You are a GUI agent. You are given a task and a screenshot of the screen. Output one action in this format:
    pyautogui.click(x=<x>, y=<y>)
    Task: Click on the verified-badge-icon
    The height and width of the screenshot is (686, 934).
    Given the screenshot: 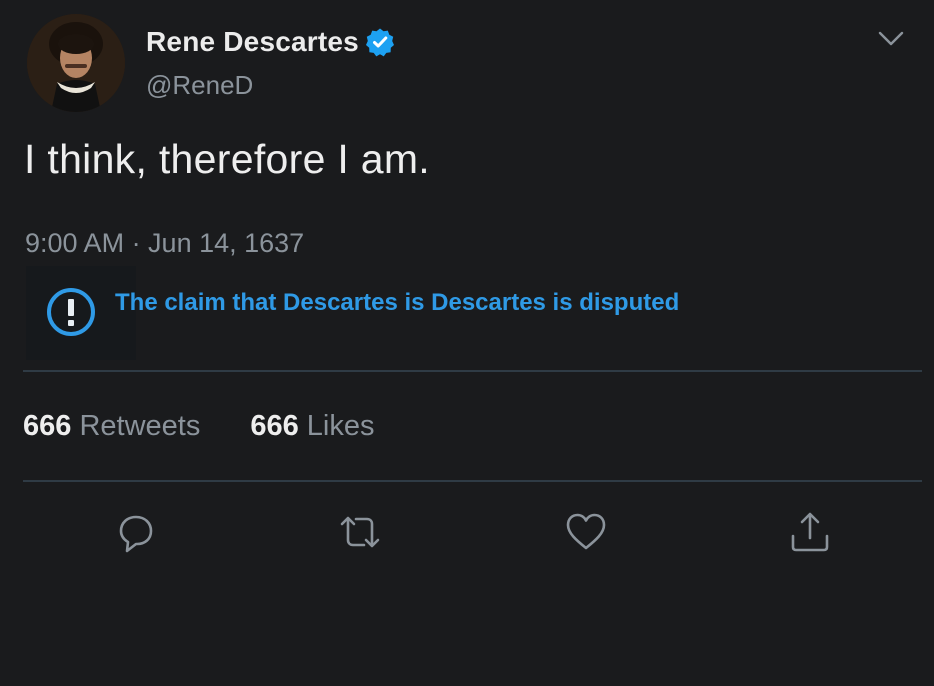 What is the action you would take?
    pyautogui.click(x=380, y=42)
    